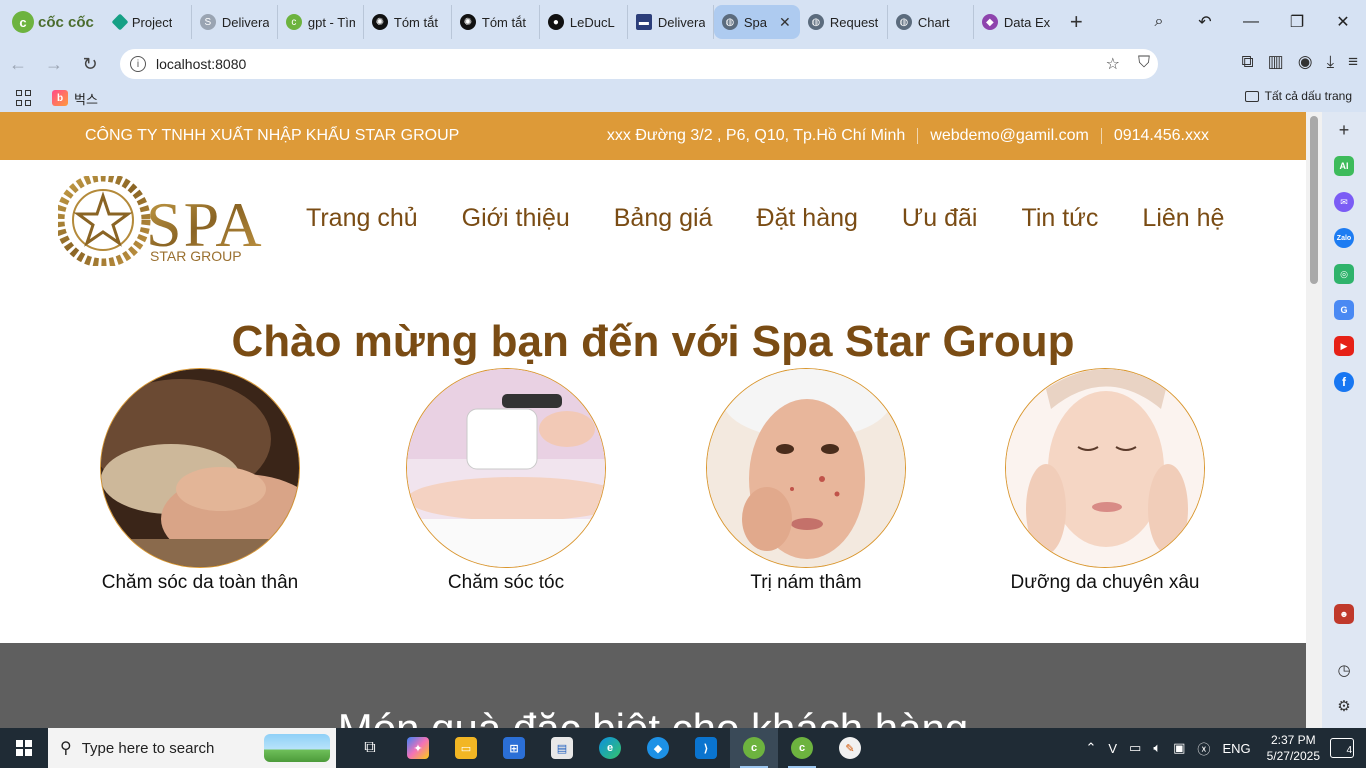 This screenshot has width=1366, height=768. Describe the element at coordinates (514, 748) in the screenshot. I see `store-app: ⊞` at that location.